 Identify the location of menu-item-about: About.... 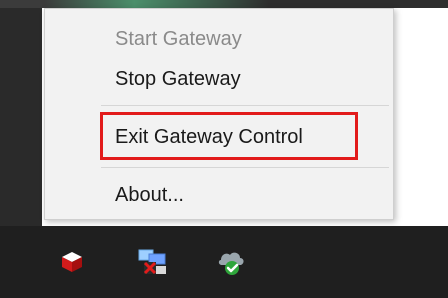
(219, 195).